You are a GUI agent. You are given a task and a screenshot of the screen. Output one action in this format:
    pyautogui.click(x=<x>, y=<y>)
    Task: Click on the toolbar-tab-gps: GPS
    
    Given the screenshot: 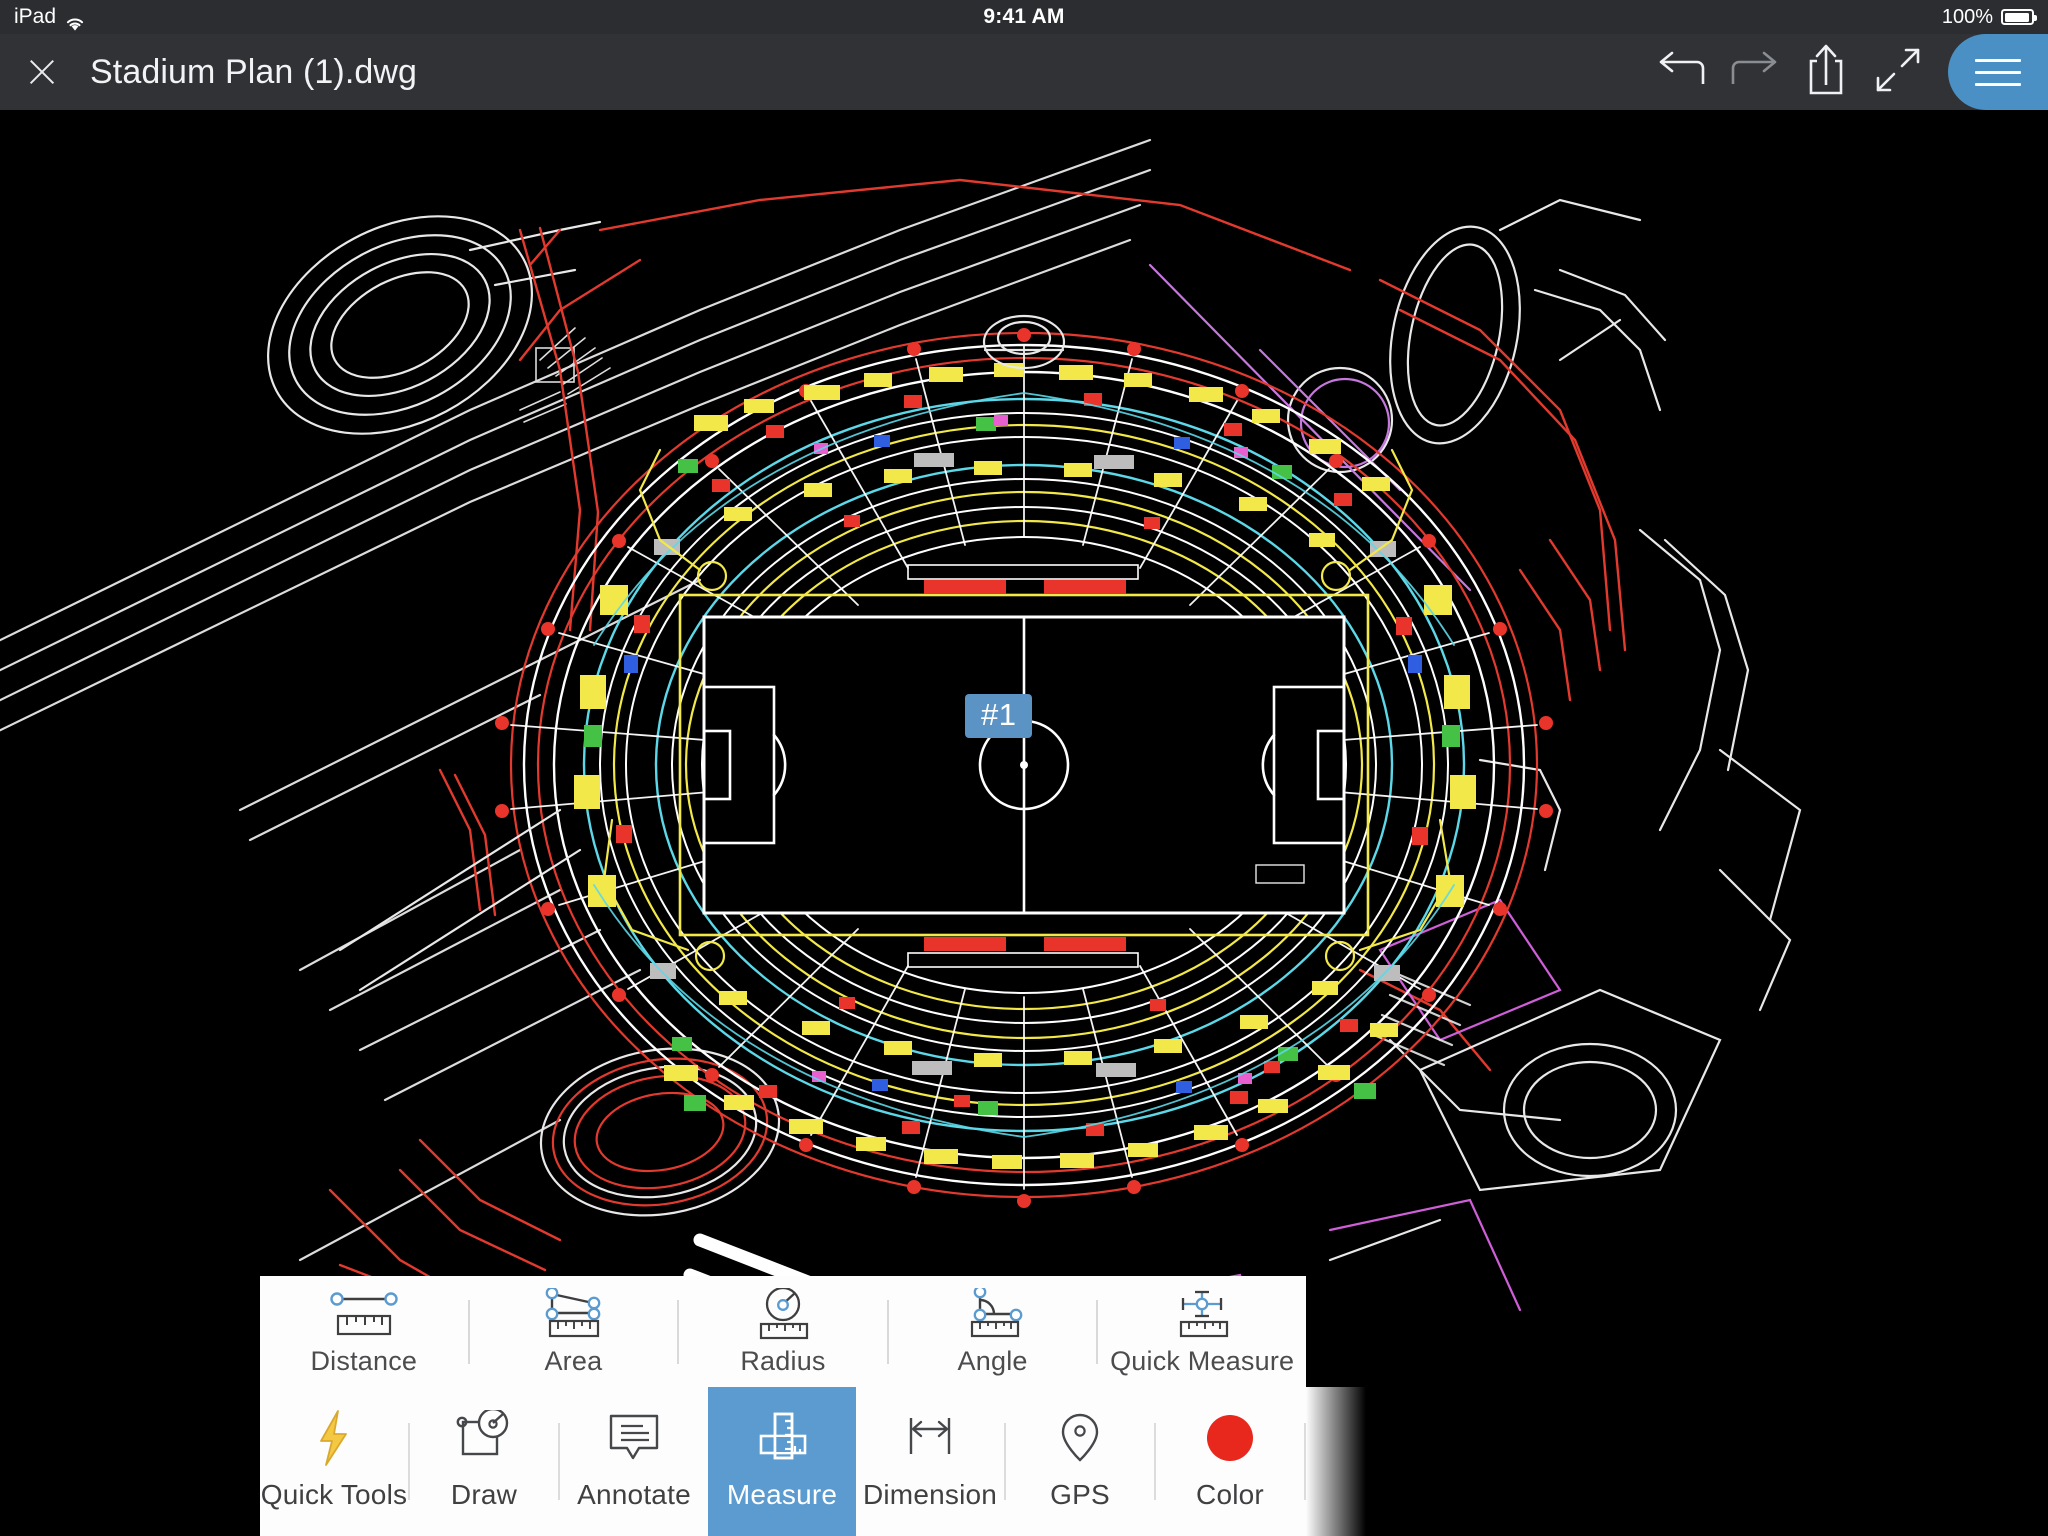 What is the action you would take?
    pyautogui.click(x=1080, y=1461)
    